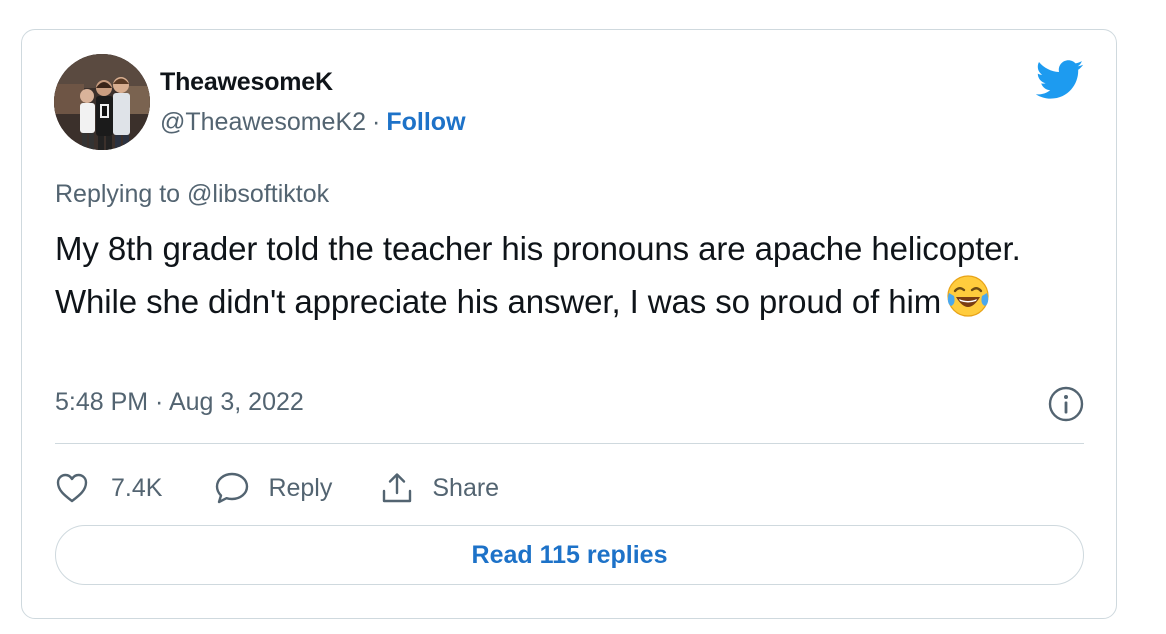 The width and height of the screenshot is (1166, 634). I want to click on follow-button: Follow, so click(425, 122).